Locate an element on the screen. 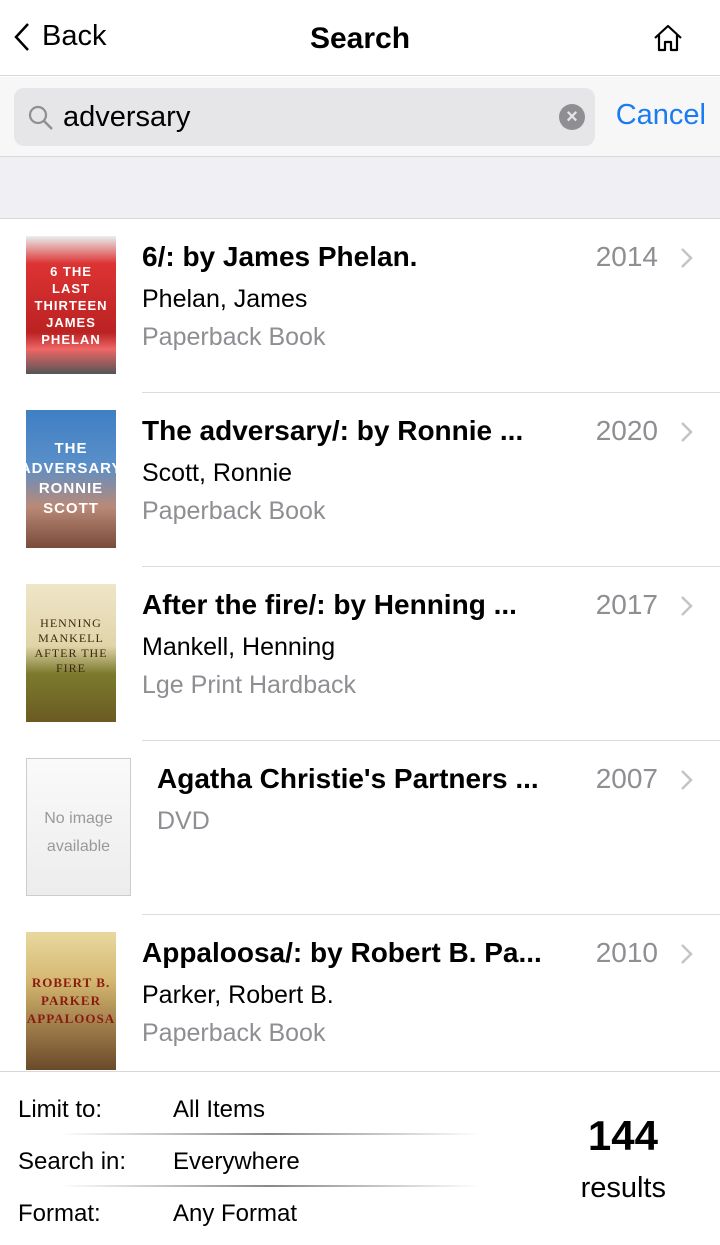 The height and width of the screenshot is (1245, 720). limit-to-label: Limit to: is located at coordinates (60, 1109).